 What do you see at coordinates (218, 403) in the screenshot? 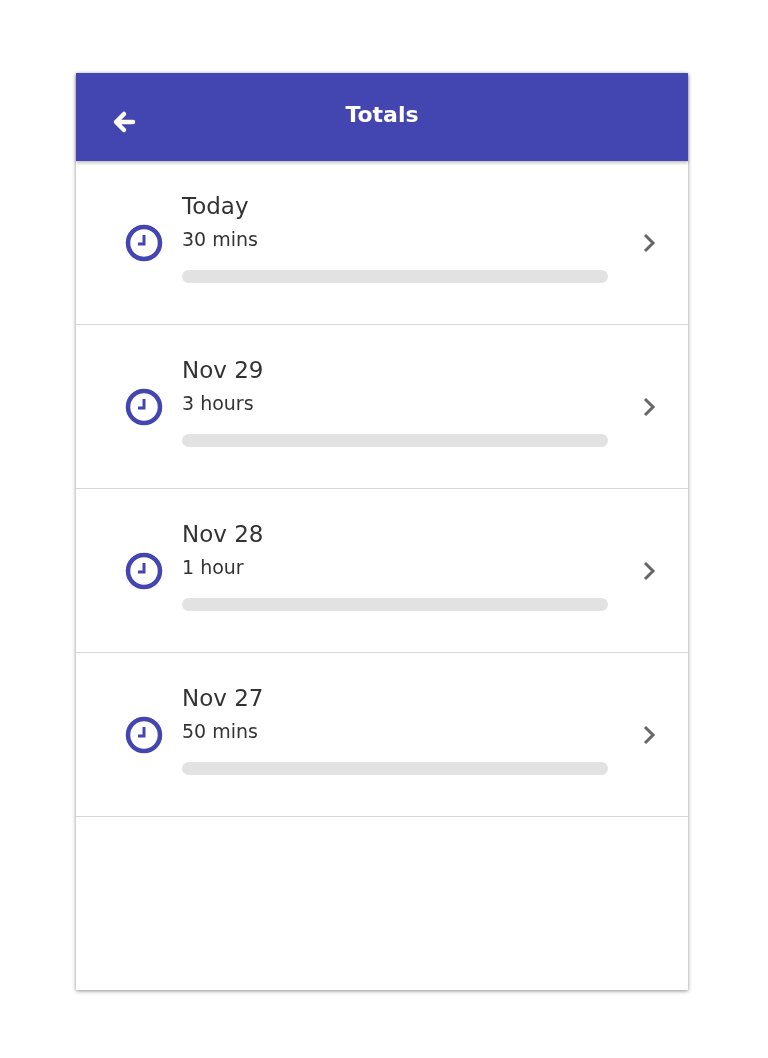
I see `duration-label: 3 hours` at bounding box center [218, 403].